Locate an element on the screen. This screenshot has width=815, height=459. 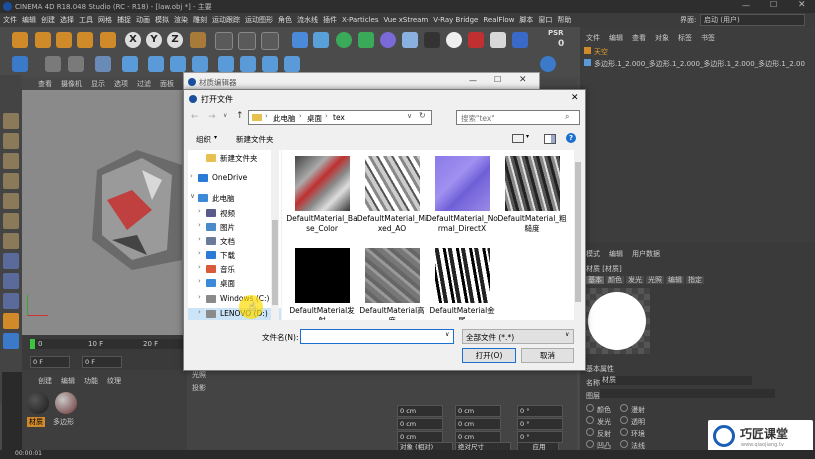
attribute-tab: 基本 is located at coordinates (595, 280).